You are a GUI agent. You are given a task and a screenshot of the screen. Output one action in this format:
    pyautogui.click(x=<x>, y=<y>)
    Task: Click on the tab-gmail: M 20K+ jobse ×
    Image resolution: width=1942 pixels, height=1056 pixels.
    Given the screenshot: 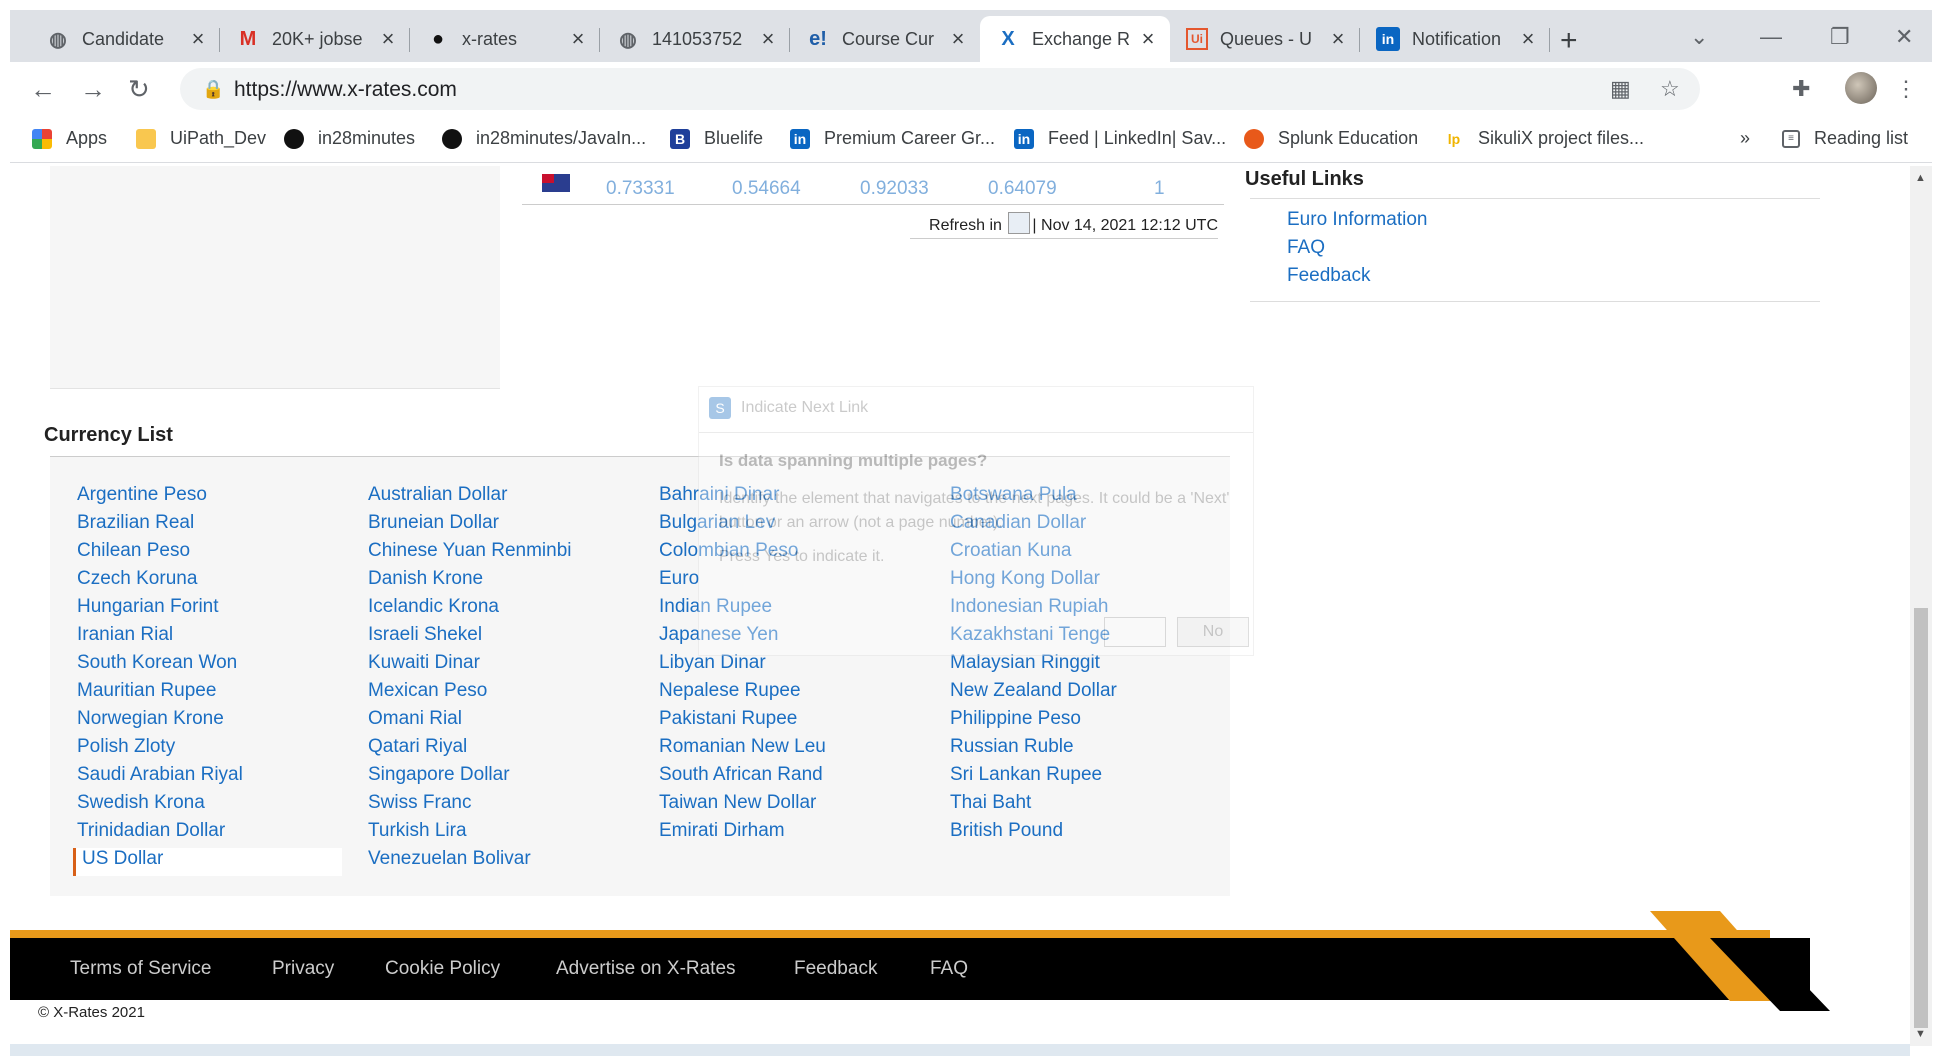 What is the action you would take?
    pyautogui.click(x=315, y=39)
    